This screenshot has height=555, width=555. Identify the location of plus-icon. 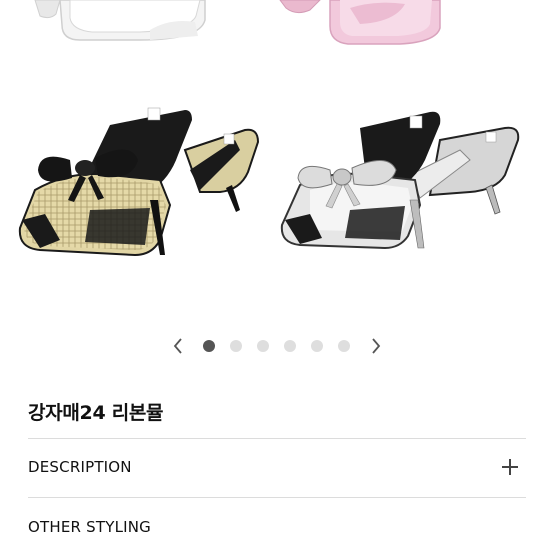
(510, 467).